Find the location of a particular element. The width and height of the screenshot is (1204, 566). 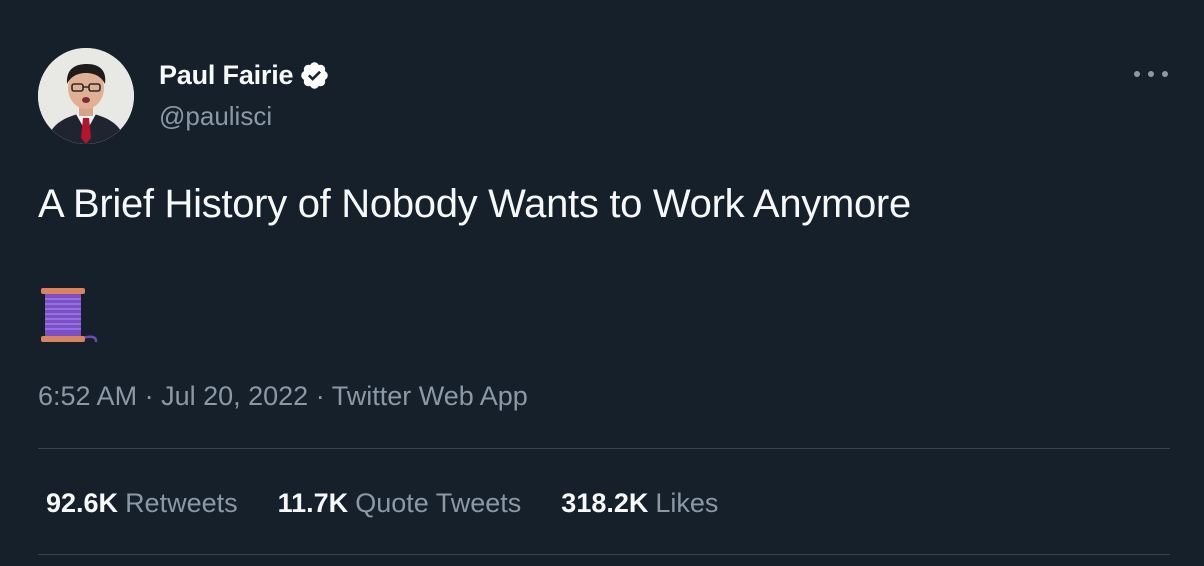

likes-label: Likes is located at coordinates (687, 503).